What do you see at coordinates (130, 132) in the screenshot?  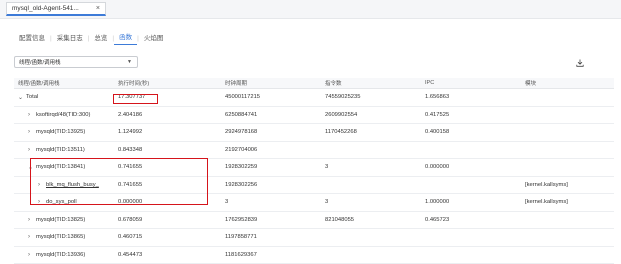 I see `cell-time: 1.124992` at bounding box center [130, 132].